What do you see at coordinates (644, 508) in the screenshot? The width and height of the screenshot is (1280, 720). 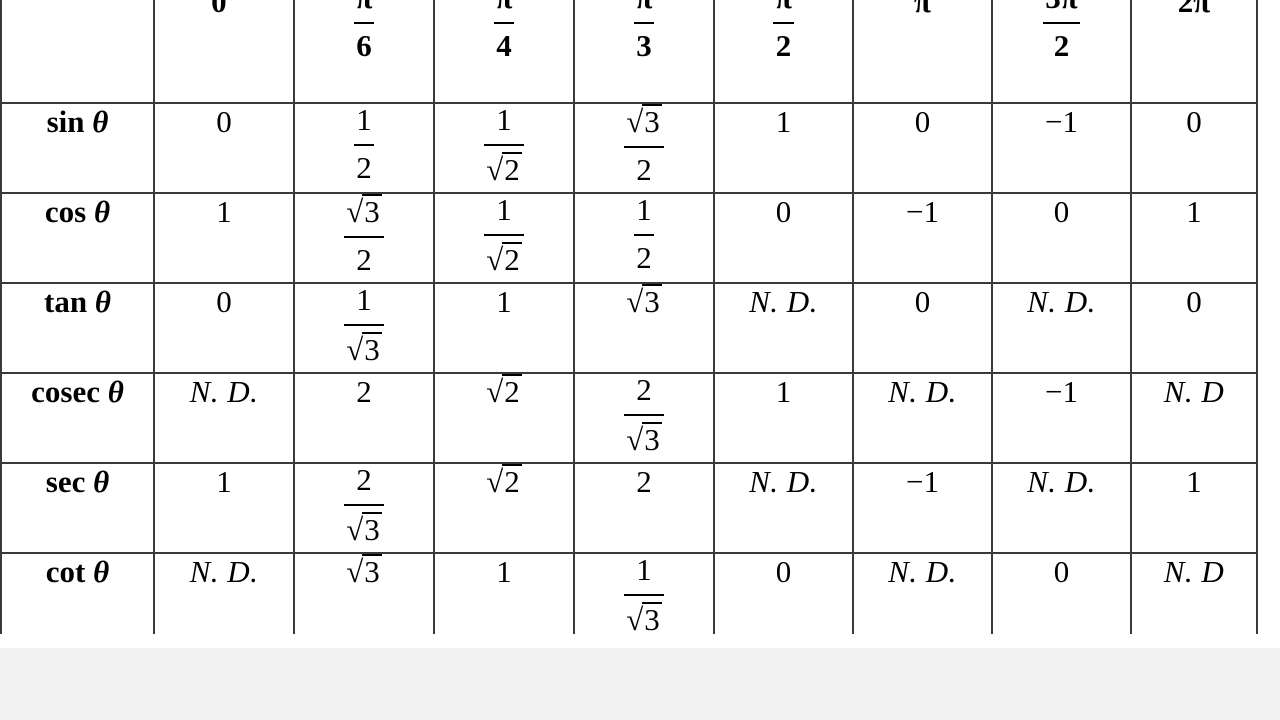 I see `cell-sec-3: 2` at bounding box center [644, 508].